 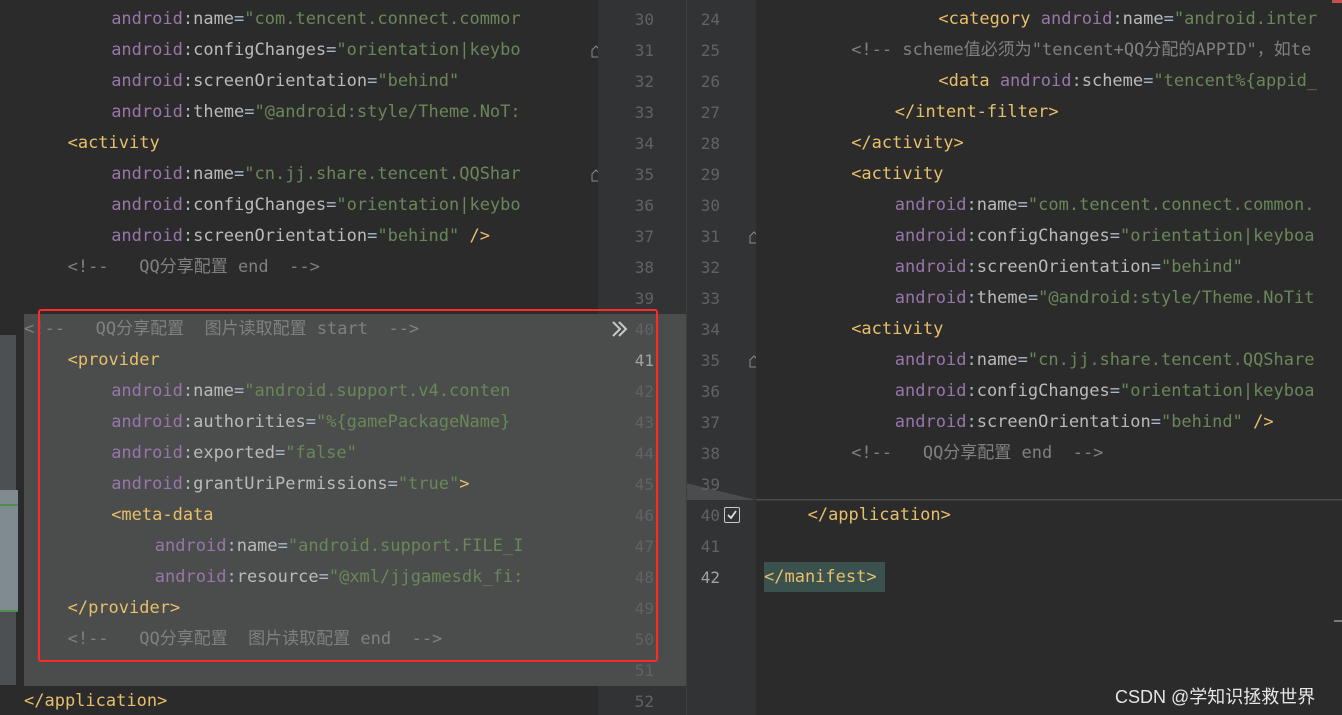 What do you see at coordinates (1337, 1) in the screenshot?
I see `error-stripe-marker` at bounding box center [1337, 1].